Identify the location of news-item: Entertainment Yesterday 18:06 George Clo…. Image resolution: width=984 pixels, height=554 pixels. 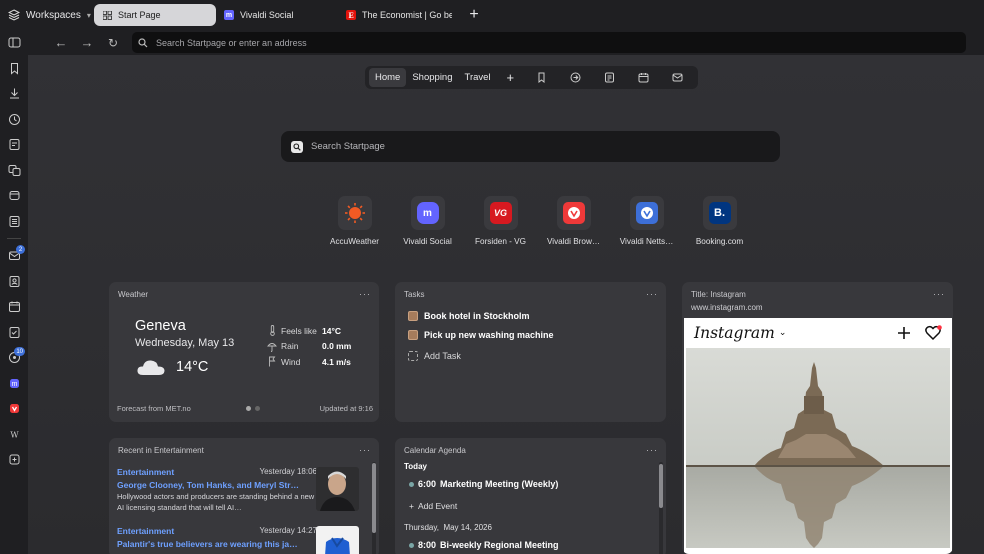
(217, 490).